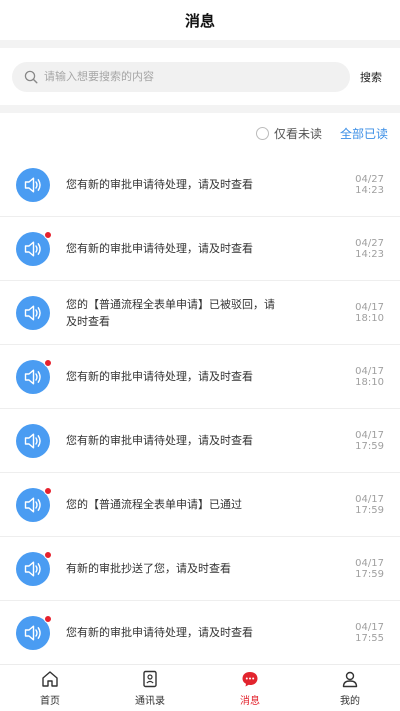 This screenshot has height=711, width=400. What do you see at coordinates (150, 701) in the screenshot?
I see `tab-label: 通讯录` at bounding box center [150, 701].